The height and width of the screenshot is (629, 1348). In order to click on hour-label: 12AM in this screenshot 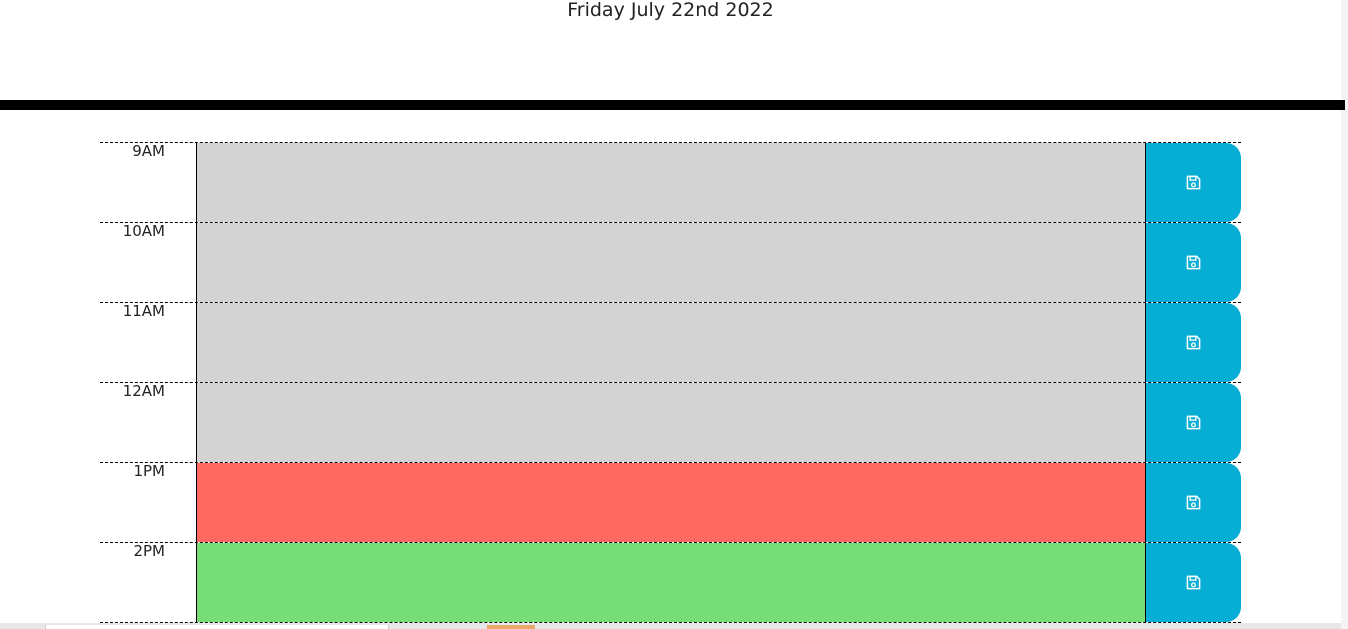, I will do `click(143, 391)`.